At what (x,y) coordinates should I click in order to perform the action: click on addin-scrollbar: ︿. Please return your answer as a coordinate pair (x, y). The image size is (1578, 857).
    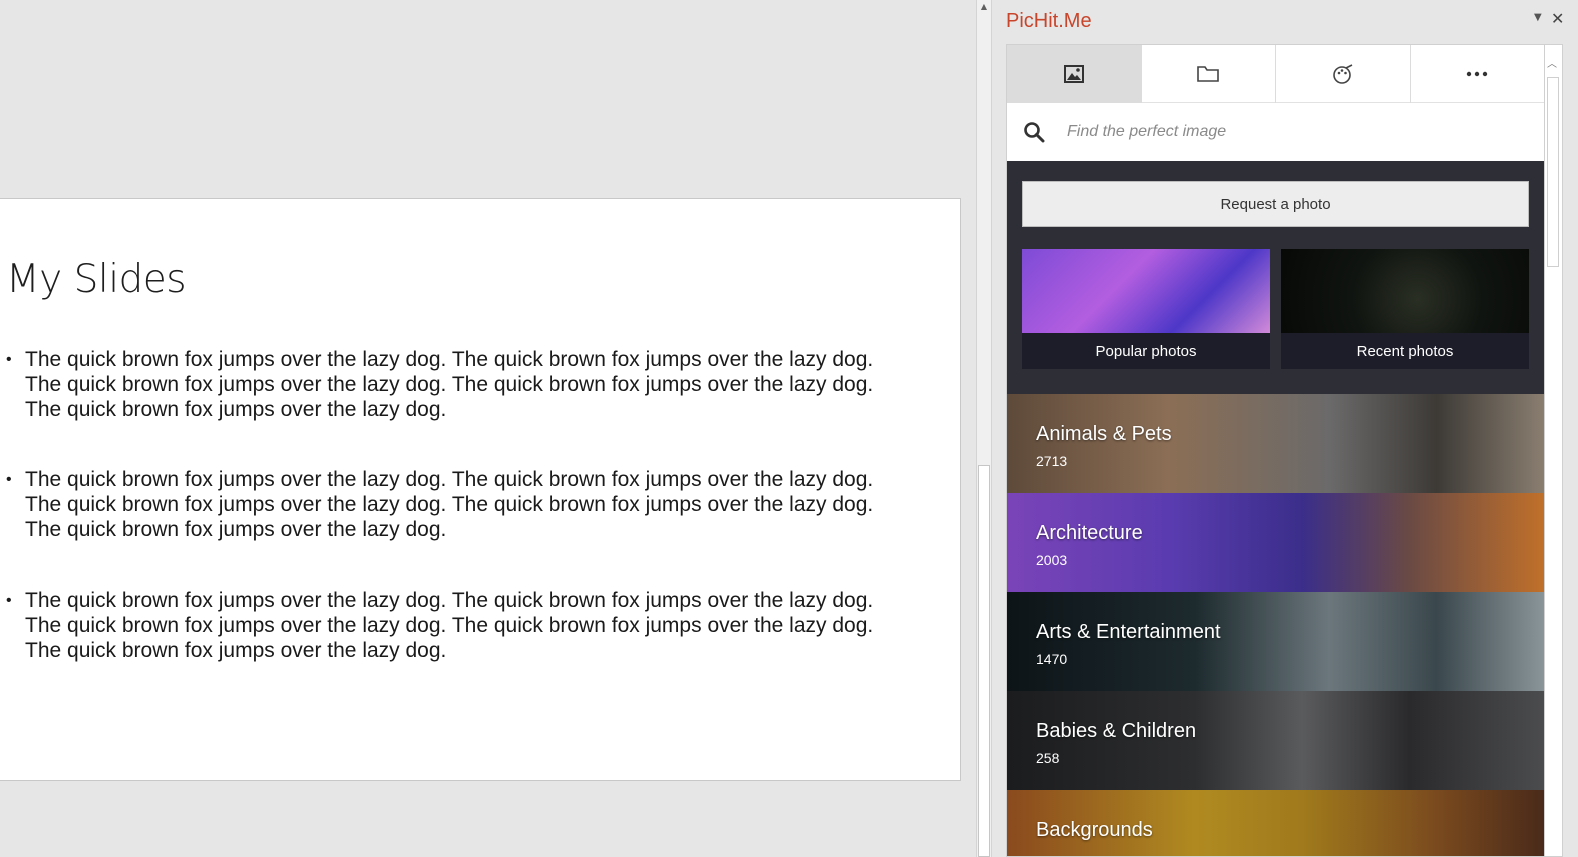
    Looking at the image, I should click on (1554, 450).